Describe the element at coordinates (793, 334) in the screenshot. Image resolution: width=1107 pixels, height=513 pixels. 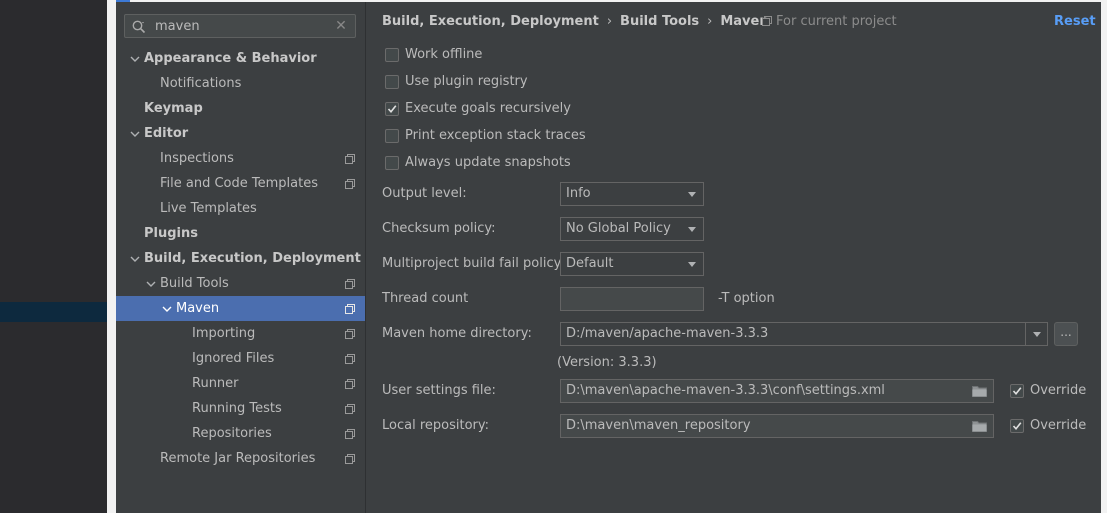
I see `maven-home-combo: D:/maven/apache-maven-3.3.3` at that location.